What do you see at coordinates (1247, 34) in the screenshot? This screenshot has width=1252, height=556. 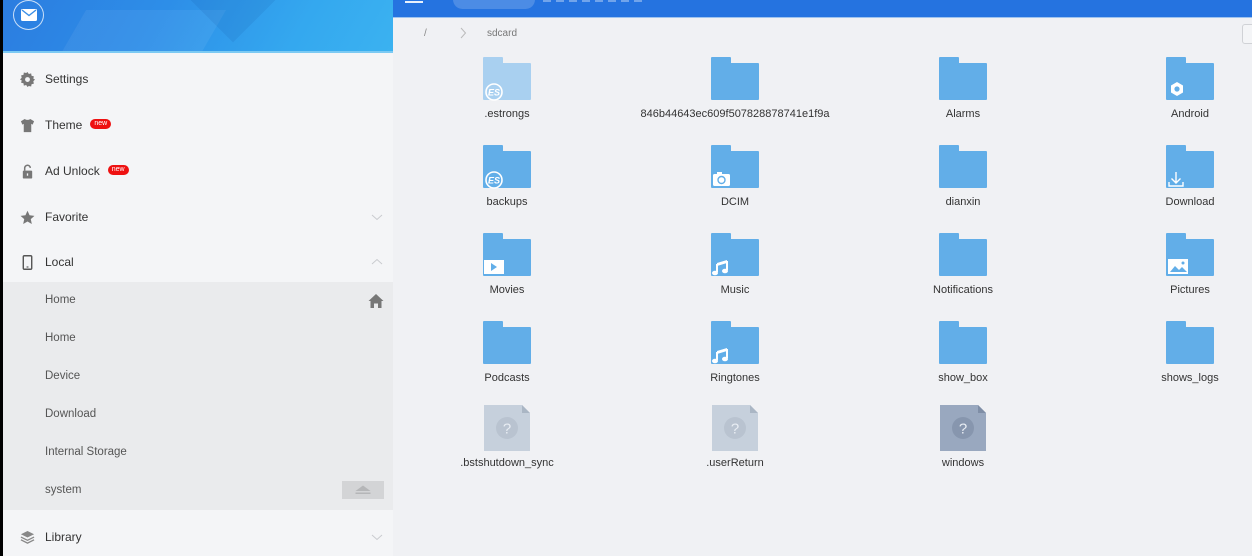 I see `breadcrumb-action-button` at bounding box center [1247, 34].